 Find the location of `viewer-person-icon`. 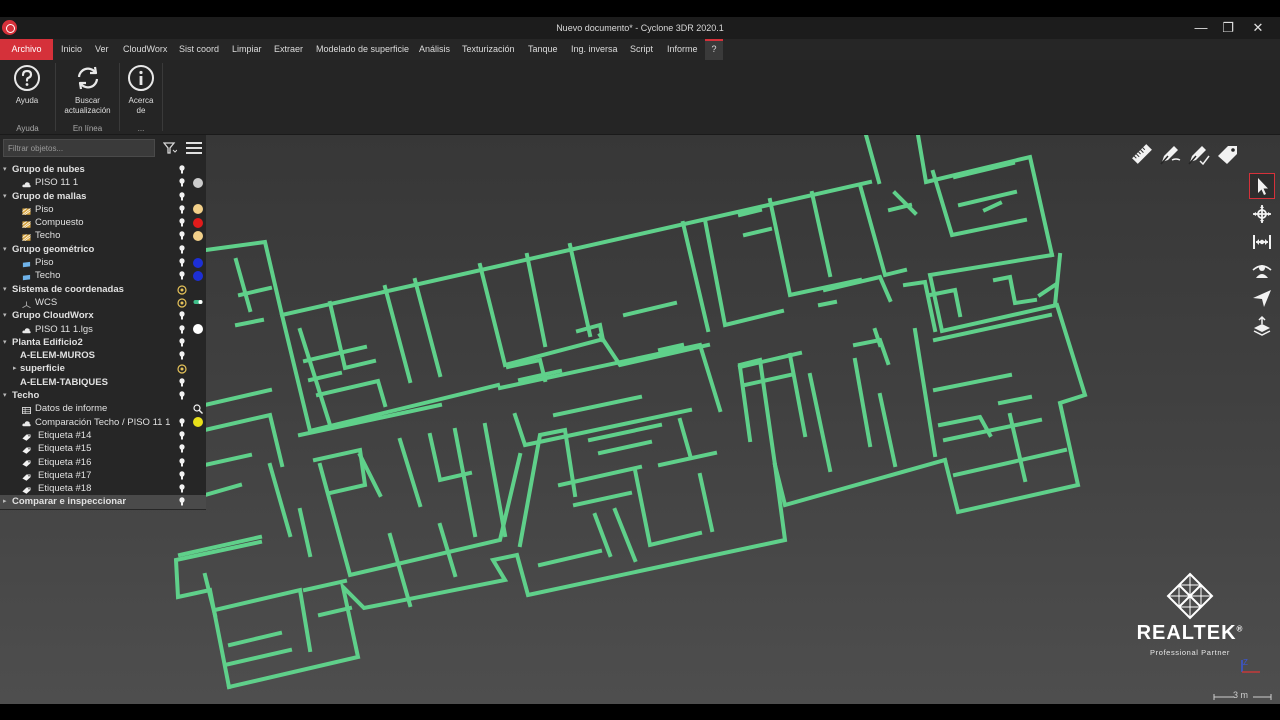

viewer-person-icon is located at coordinates (1262, 270).